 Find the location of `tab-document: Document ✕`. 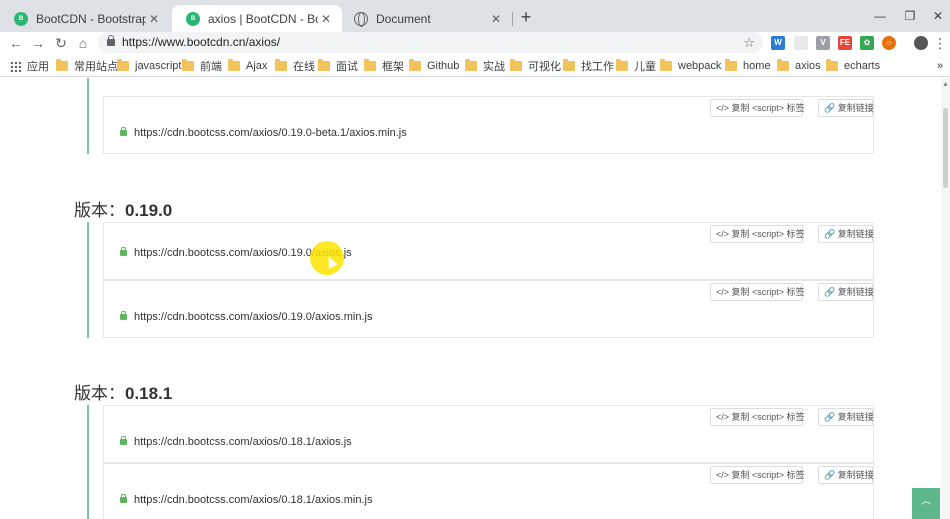

tab-document: Document ✕ is located at coordinates (426, 18).